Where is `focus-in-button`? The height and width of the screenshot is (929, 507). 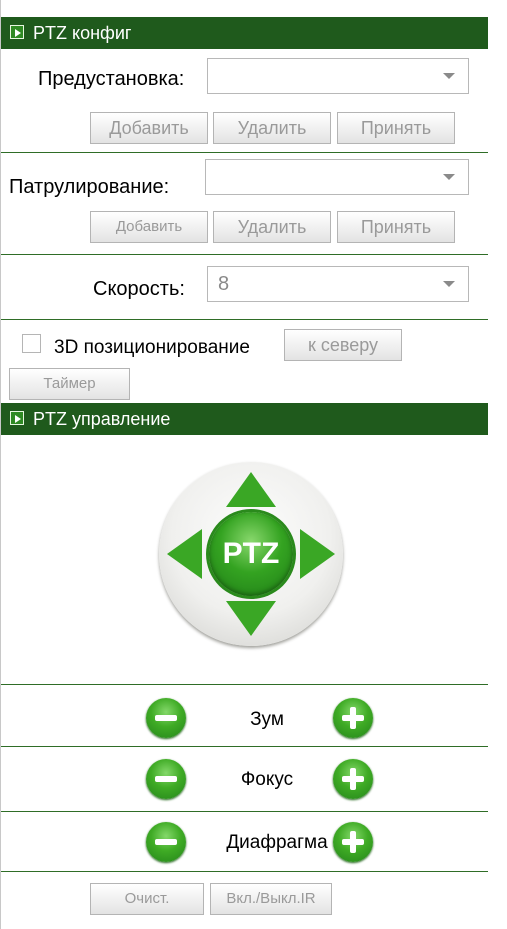
focus-in-button is located at coordinates (353, 779).